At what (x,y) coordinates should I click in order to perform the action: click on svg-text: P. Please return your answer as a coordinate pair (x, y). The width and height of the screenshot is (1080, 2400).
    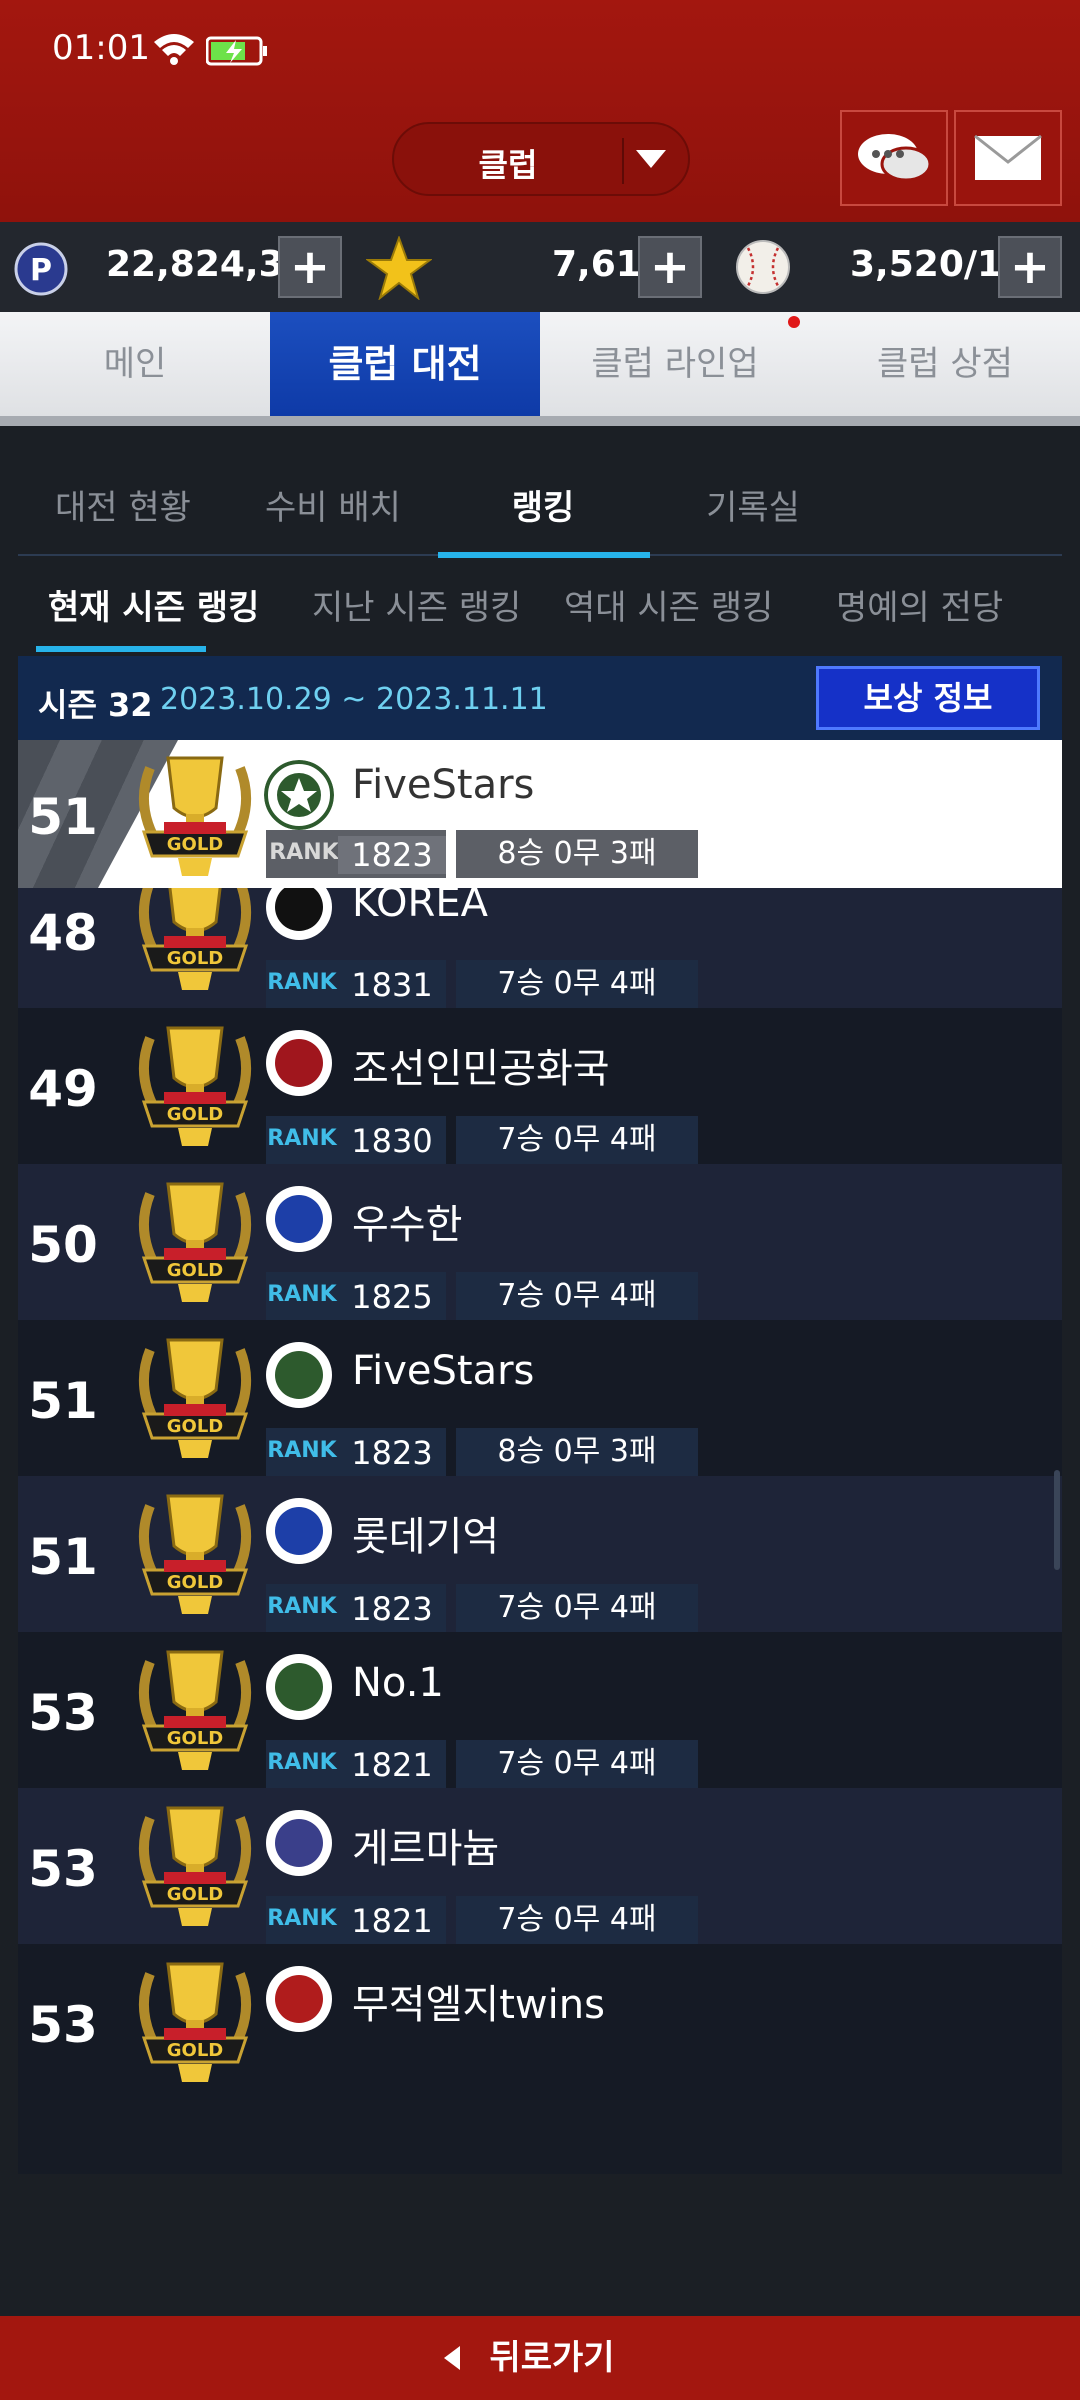
    Looking at the image, I should click on (41, 270).